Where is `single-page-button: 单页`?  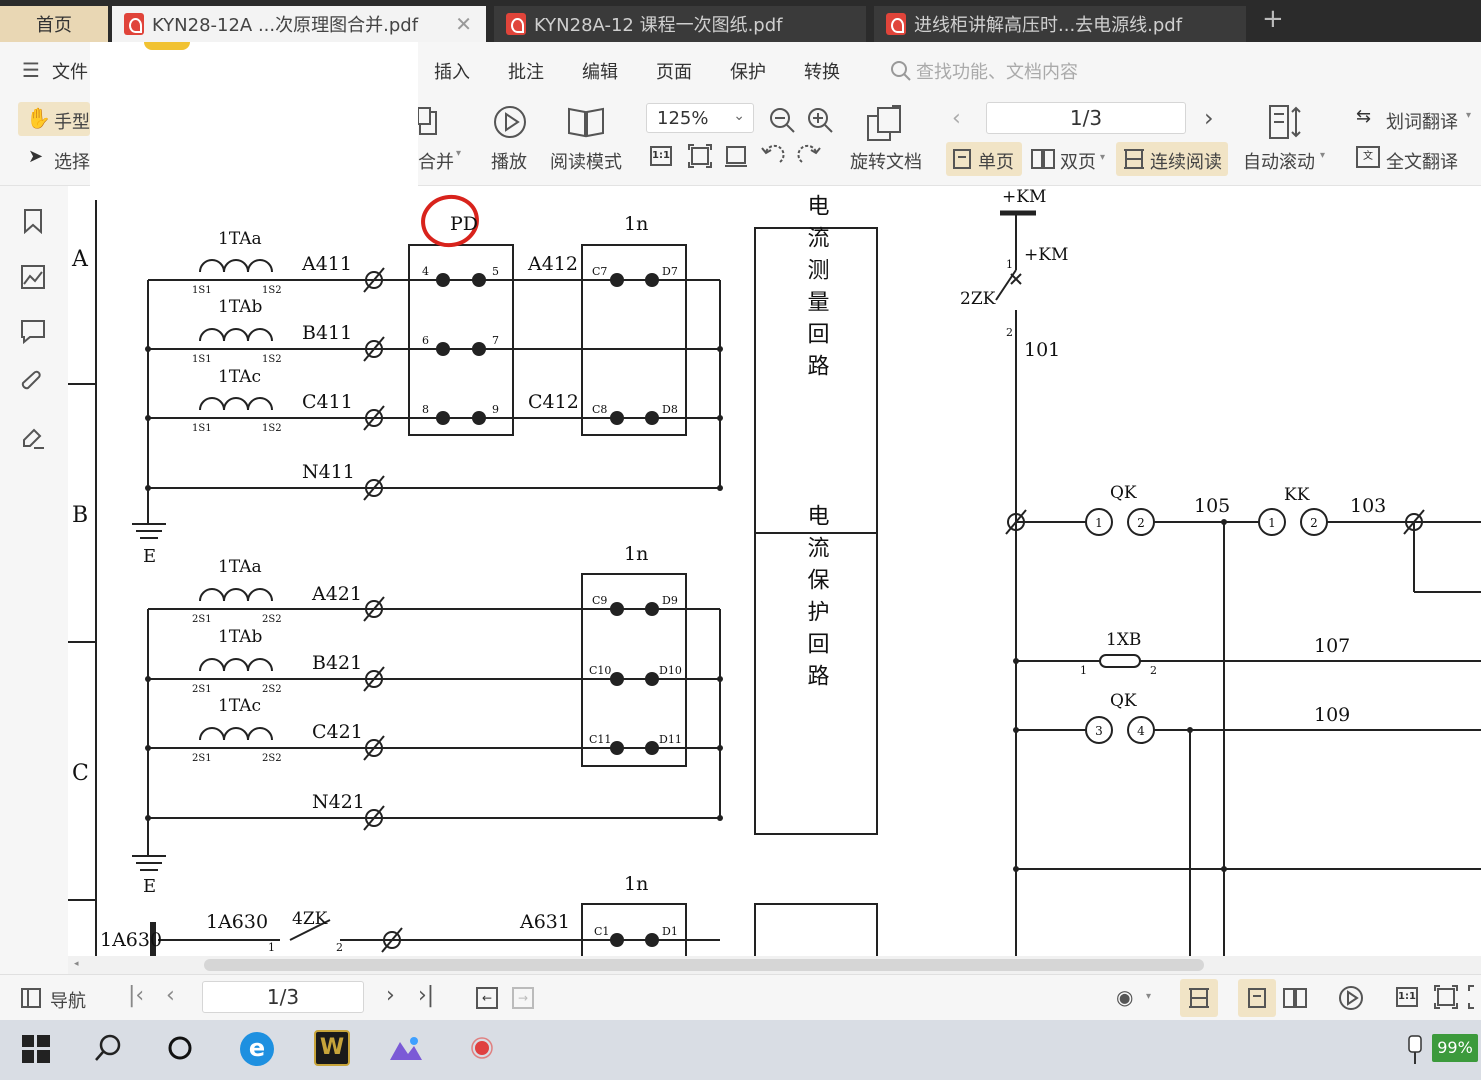 single-page-button: 单页 is located at coordinates (984, 159).